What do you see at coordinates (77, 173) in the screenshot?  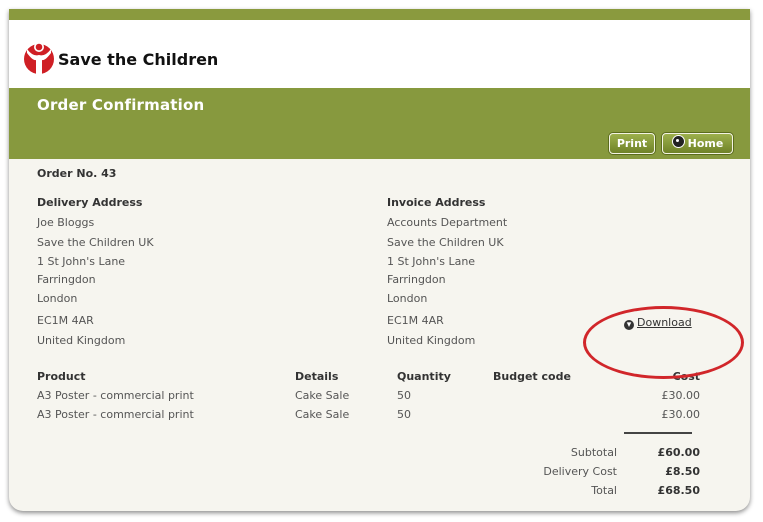 I see `order-number: Order No. 43` at bounding box center [77, 173].